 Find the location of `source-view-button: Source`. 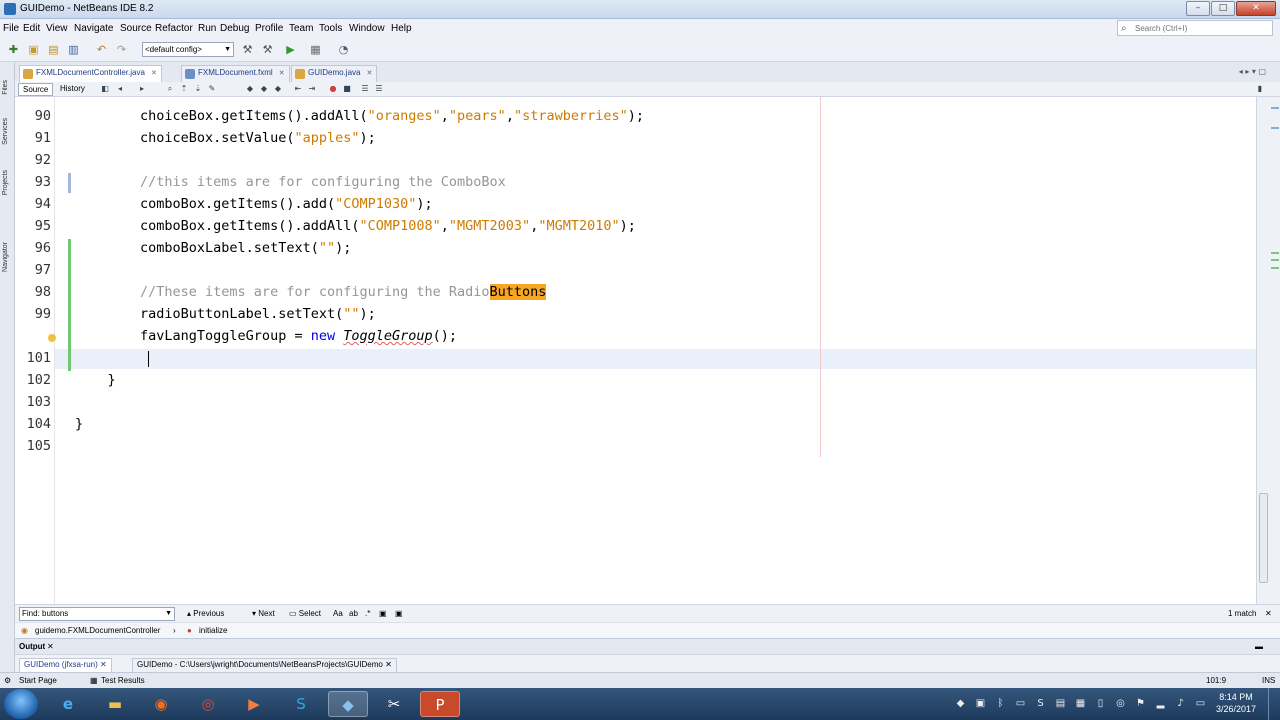

source-view-button: Source is located at coordinates (36, 89).